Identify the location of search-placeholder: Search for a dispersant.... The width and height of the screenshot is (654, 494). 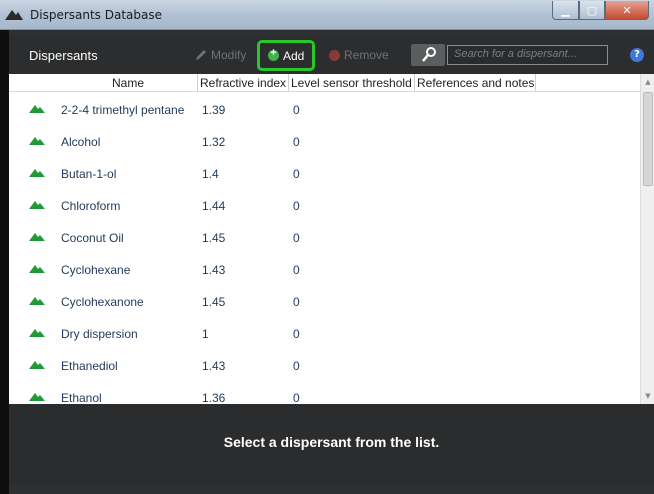
(515, 54).